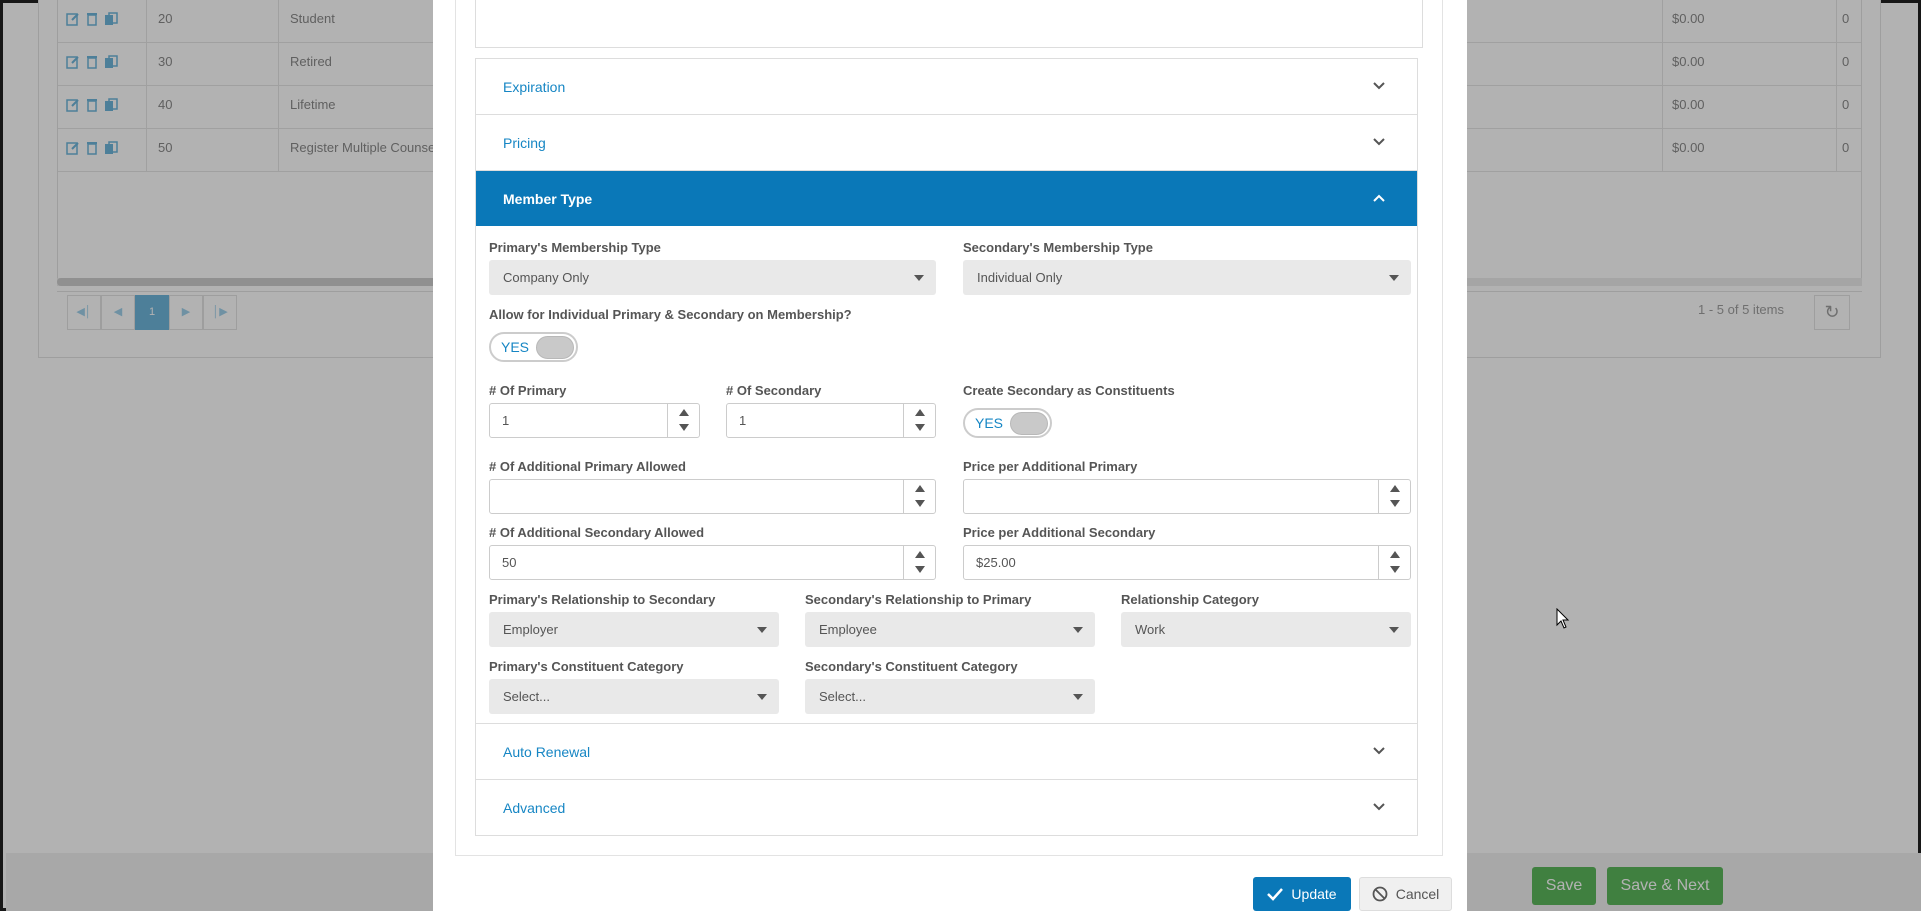  What do you see at coordinates (530, 629) in the screenshot?
I see `primary-relationship-value: Employer` at bounding box center [530, 629].